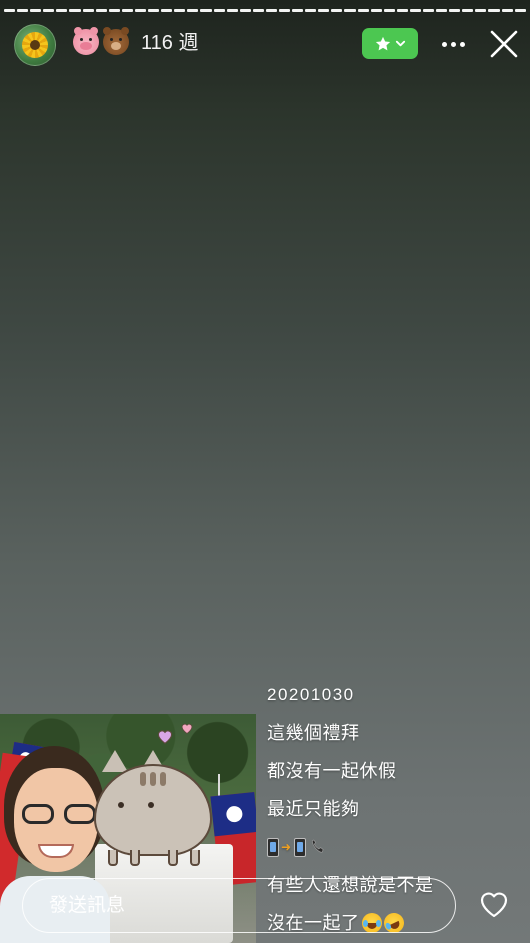 This screenshot has height=943, width=530. What do you see at coordinates (494, 904) in the screenshot?
I see `heart-like-icon` at bounding box center [494, 904].